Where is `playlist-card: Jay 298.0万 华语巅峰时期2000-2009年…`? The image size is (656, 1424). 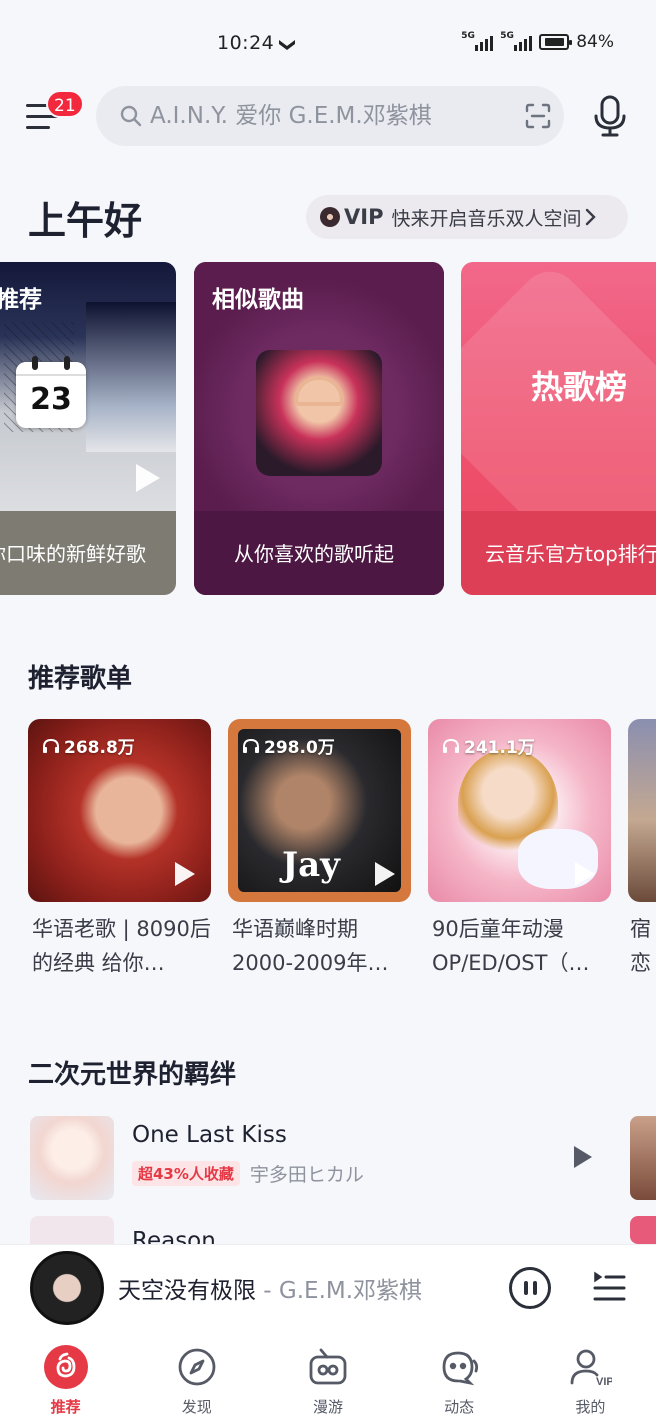
playlist-card: Jay 298.0万 华语巅峰时期2000-2009年… is located at coordinates (319, 849).